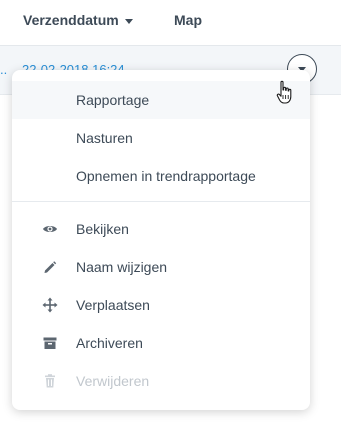  Describe the element at coordinates (71, 20) in the screenshot. I see `sort-column-label: Verzenddatum` at that location.